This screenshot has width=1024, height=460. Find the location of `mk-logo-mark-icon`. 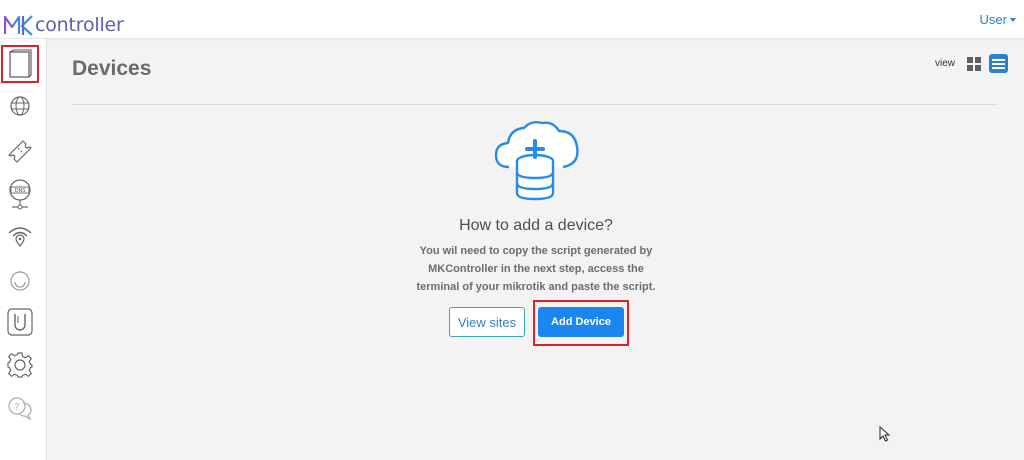

mk-logo-mark-icon is located at coordinates (18, 25).